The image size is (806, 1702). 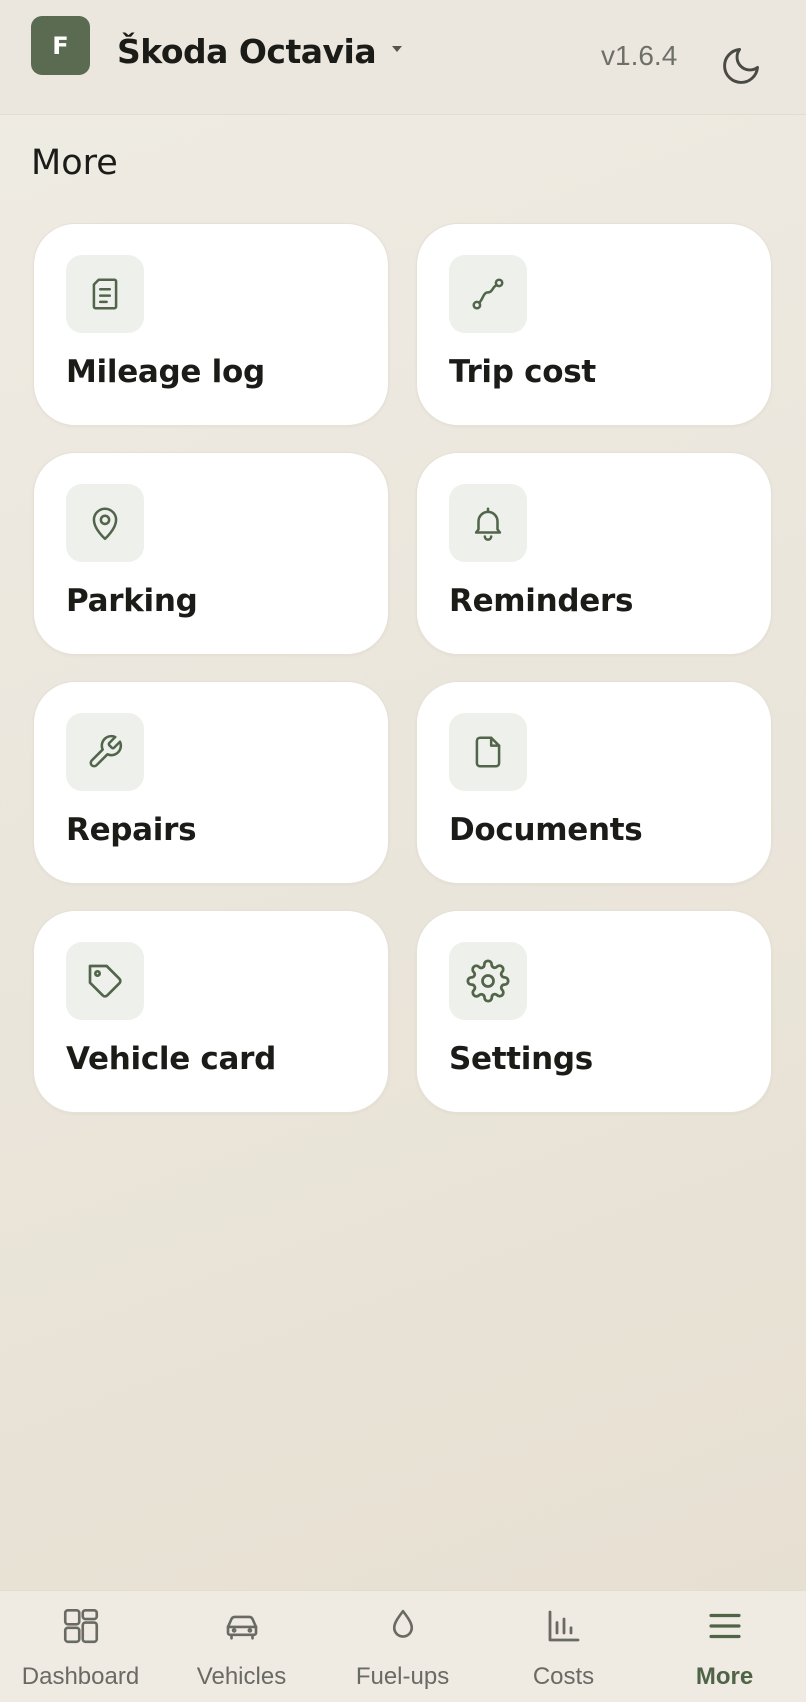 What do you see at coordinates (171, 1059) in the screenshot?
I see `menu-card-label: Vehicle card` at bounding box center [171, 1059].